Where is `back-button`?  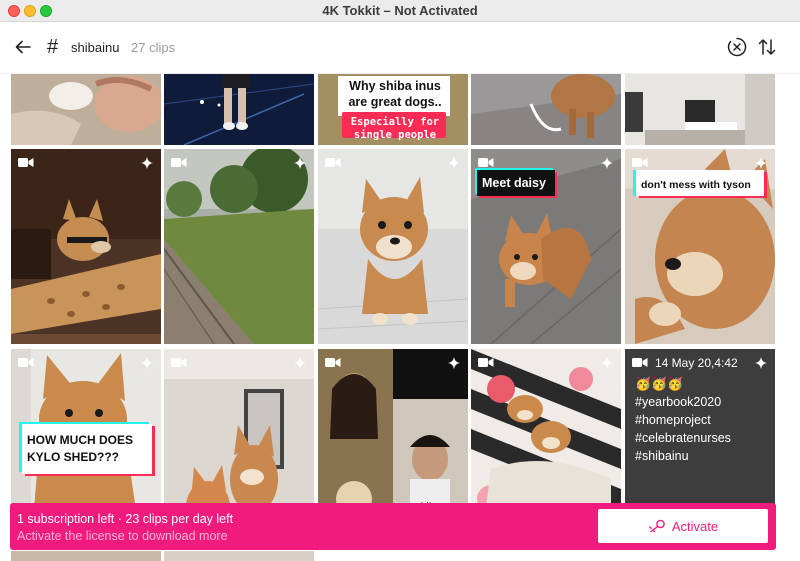 back-button is located at coordinates (23, 47).